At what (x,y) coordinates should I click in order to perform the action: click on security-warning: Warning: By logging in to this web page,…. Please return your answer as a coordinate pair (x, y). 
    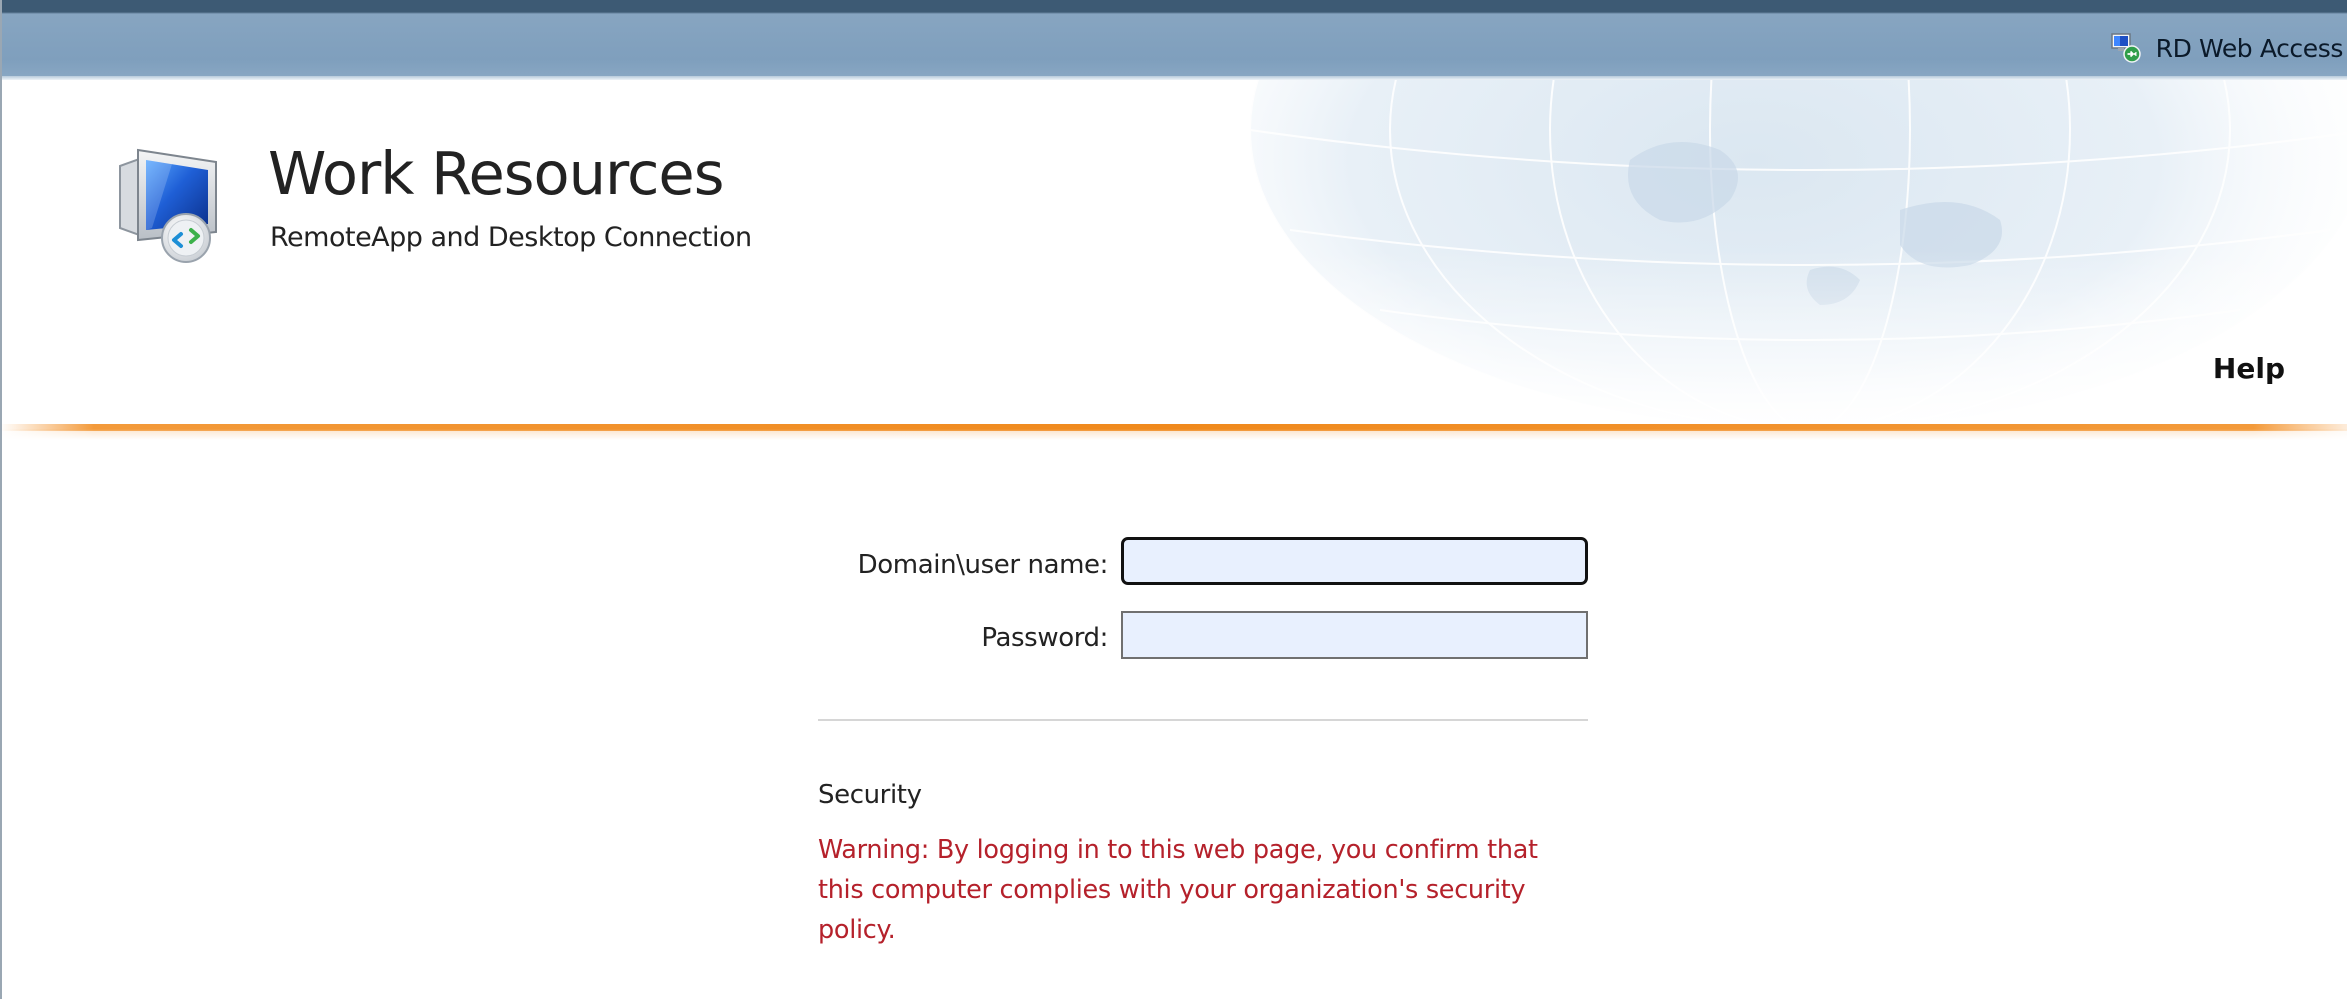
    Looking at the image, I should click on (1178, 890).